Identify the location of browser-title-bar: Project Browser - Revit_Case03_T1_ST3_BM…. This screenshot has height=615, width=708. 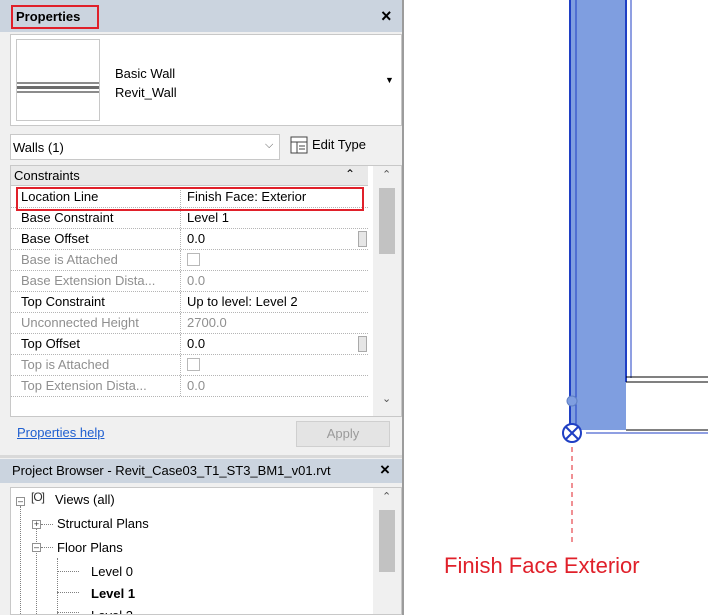
(201, 471).